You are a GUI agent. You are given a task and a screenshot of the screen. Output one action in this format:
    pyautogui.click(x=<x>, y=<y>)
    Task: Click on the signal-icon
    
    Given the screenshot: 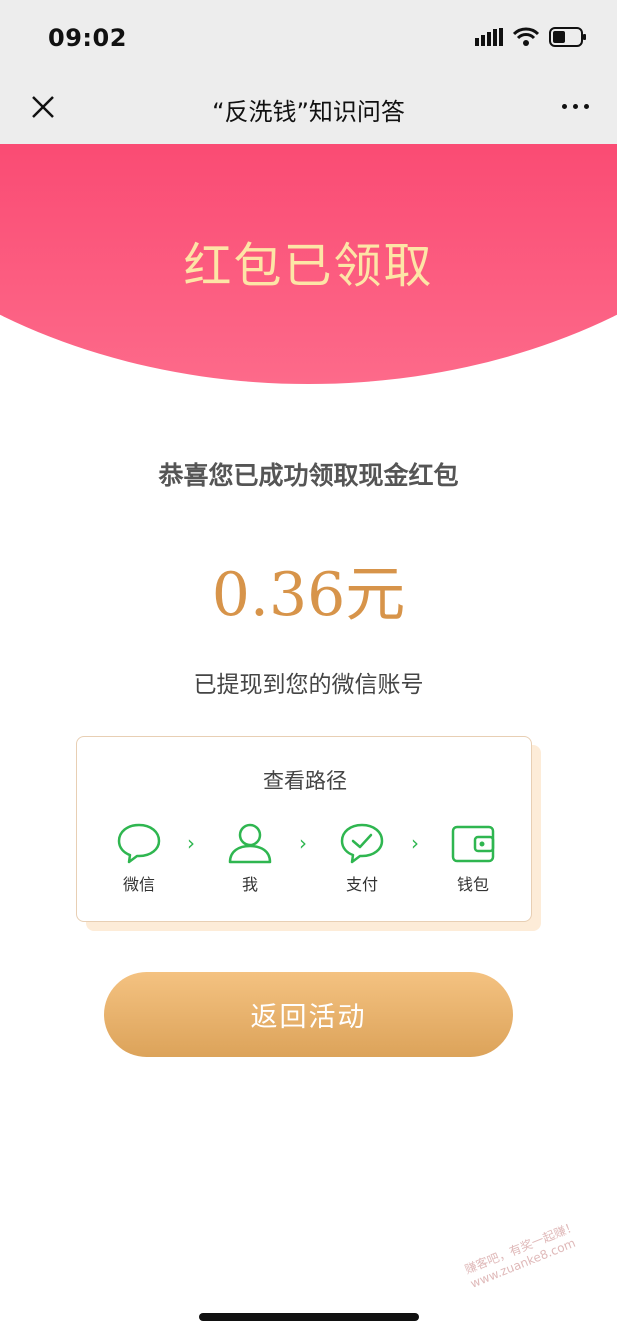 What is the action you would take?
    pyautogui.click(x=489, y=37)
    